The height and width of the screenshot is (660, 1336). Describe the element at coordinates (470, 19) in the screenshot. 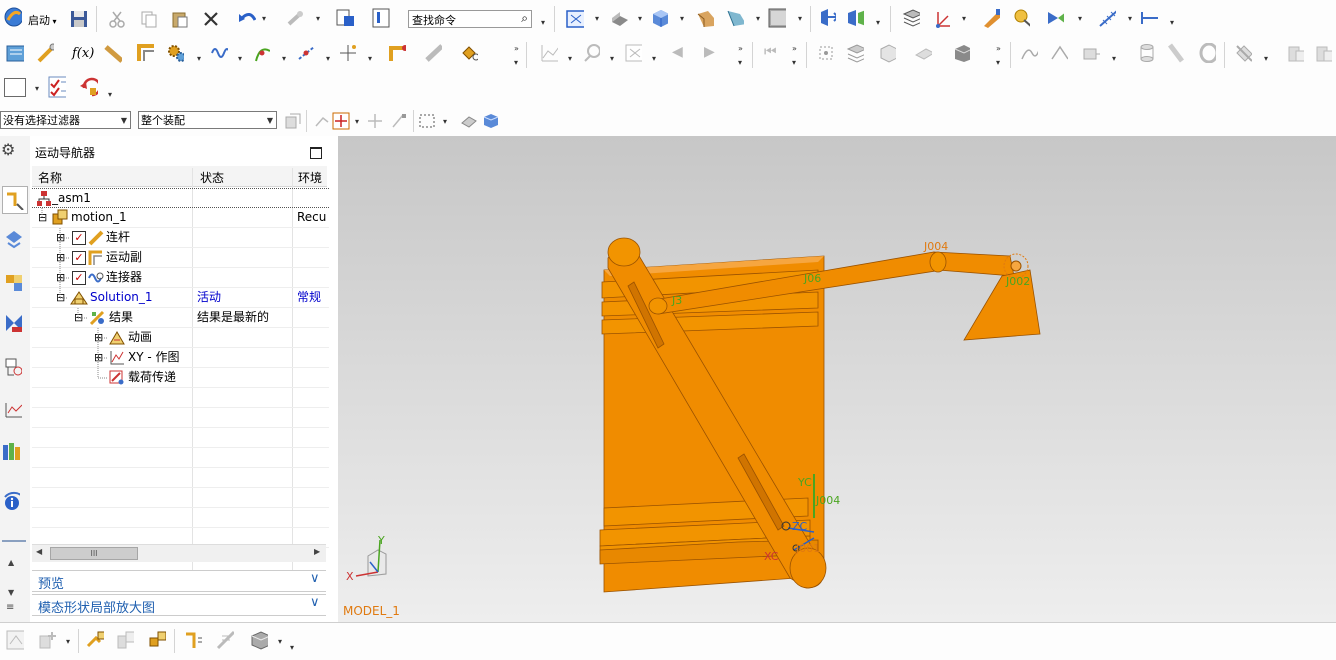

I see `find-command-box: 查找命令 ⌕` at that location.